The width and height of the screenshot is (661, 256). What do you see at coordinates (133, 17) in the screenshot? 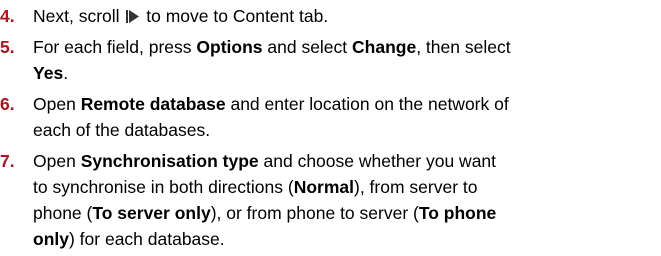
I see `right-arrow-icon` at bounding box center [133, 17].